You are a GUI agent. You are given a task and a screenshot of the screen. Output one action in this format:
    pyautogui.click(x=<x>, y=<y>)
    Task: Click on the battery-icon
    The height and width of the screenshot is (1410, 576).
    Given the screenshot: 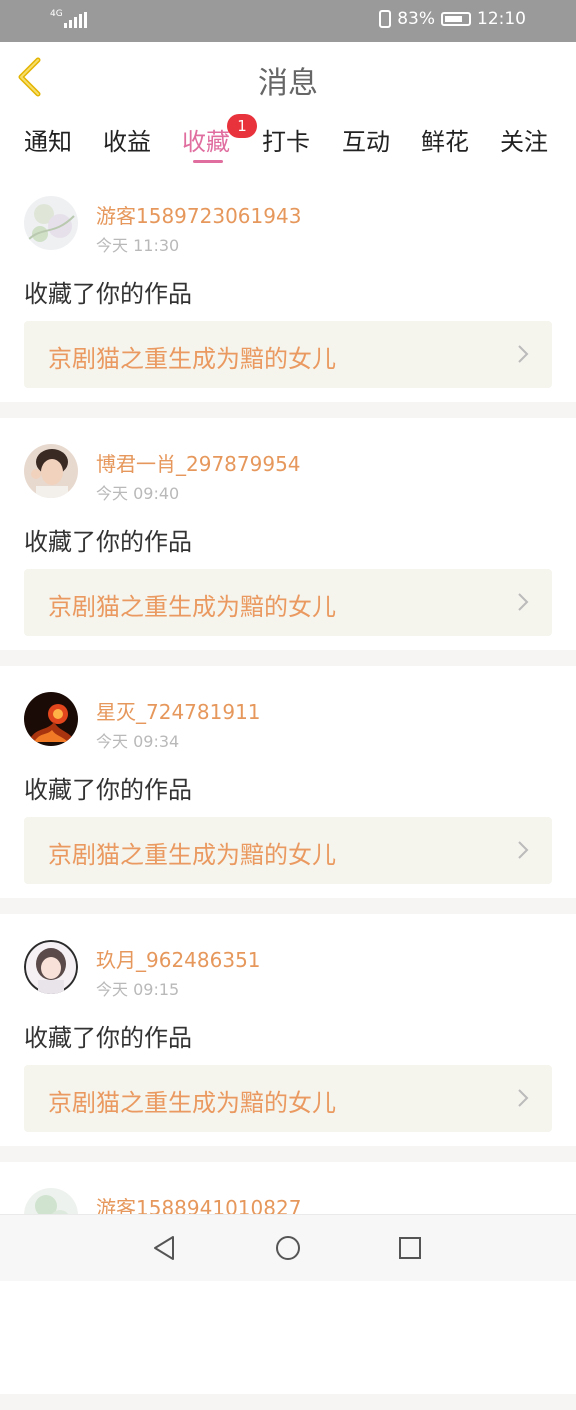 What is the action you would take?
    pyautogui.click(x=456, y=19)
    